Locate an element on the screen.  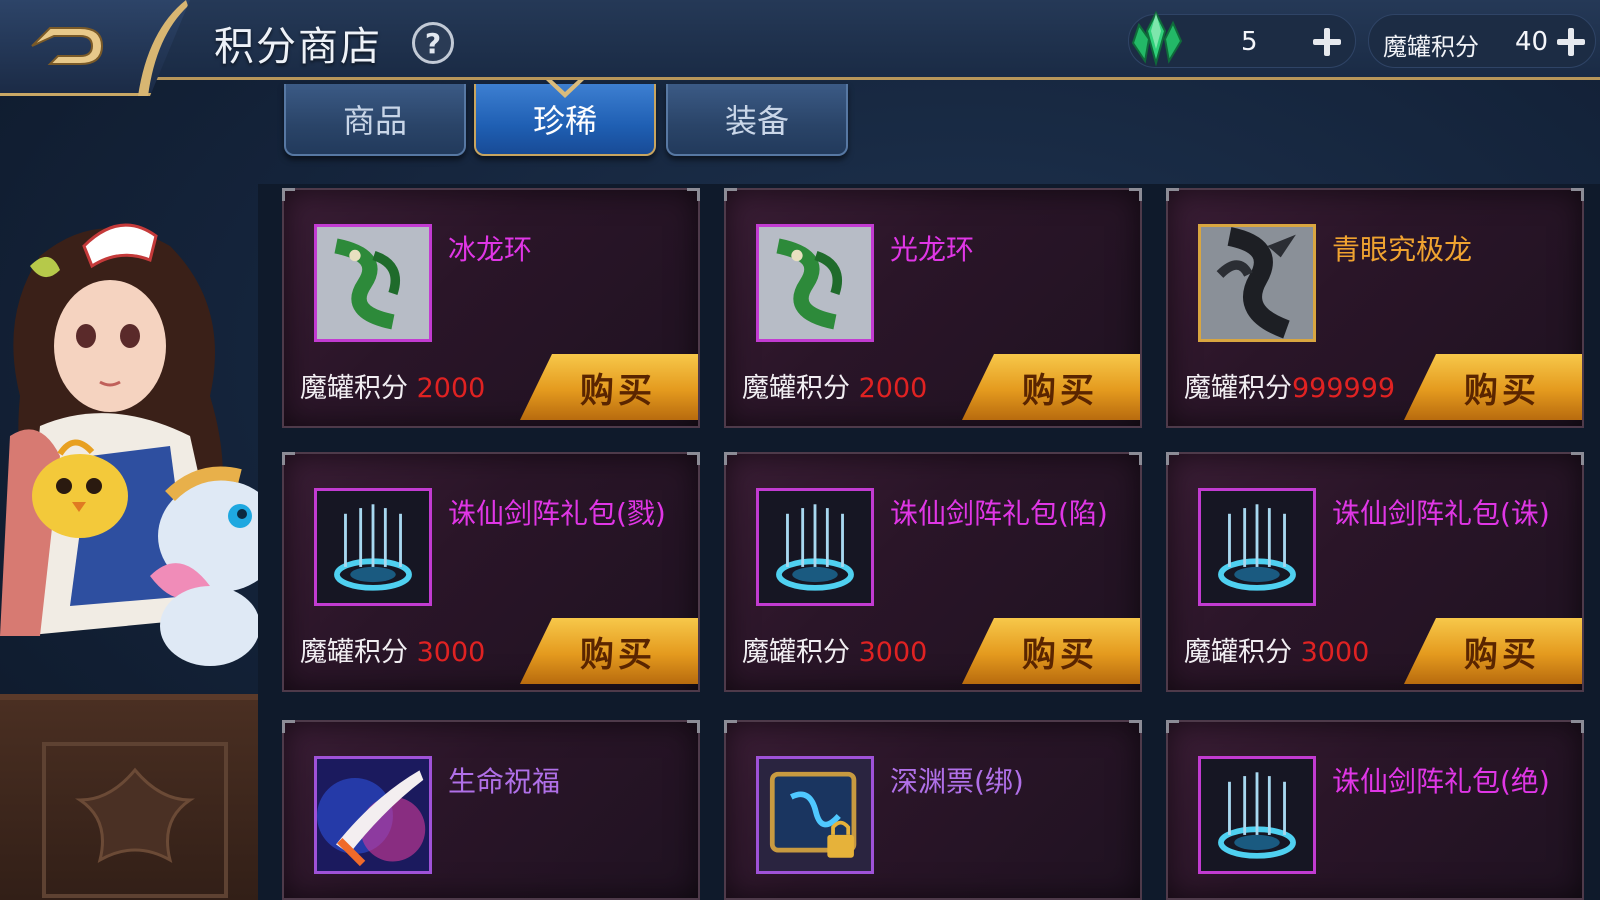
tab-goods: 商品 is located at coordinates (375, 120).